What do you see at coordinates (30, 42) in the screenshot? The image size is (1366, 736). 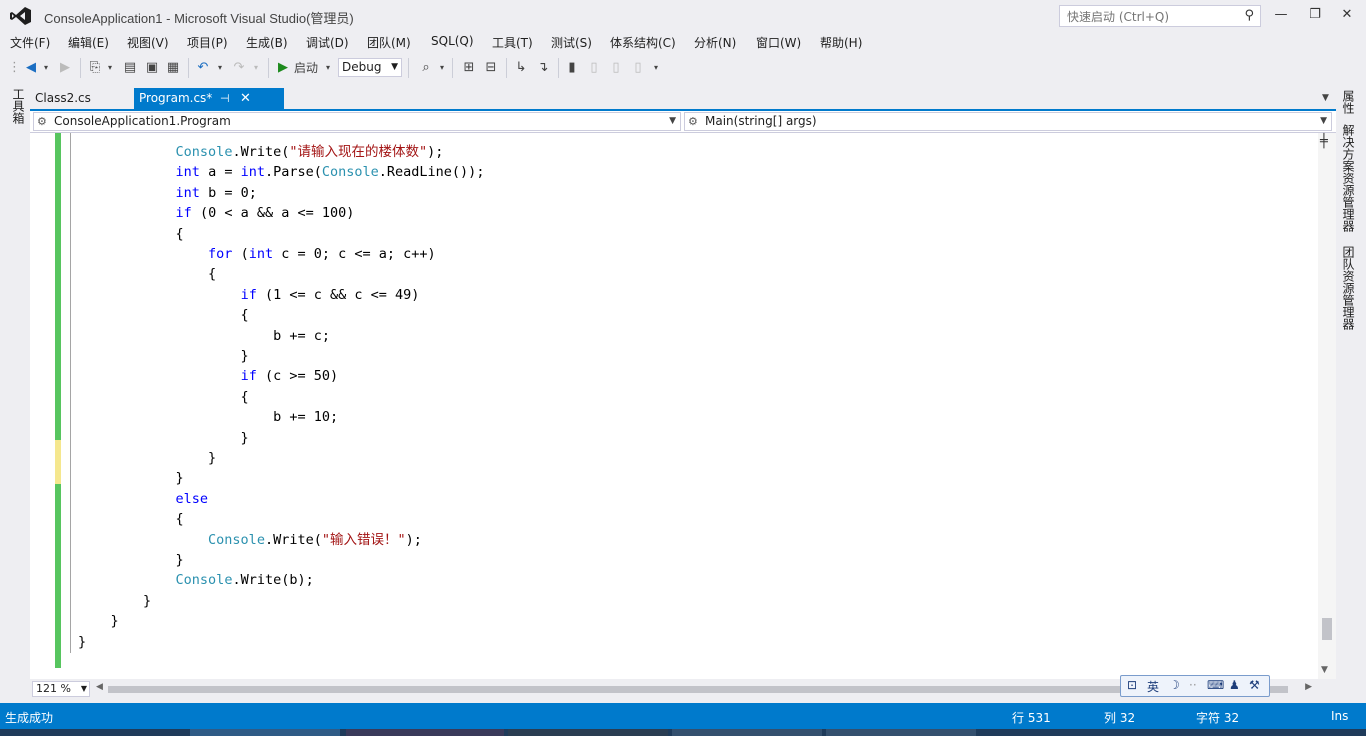 I see `menu-file: 文件(F)` at bounding box center [30, 42].